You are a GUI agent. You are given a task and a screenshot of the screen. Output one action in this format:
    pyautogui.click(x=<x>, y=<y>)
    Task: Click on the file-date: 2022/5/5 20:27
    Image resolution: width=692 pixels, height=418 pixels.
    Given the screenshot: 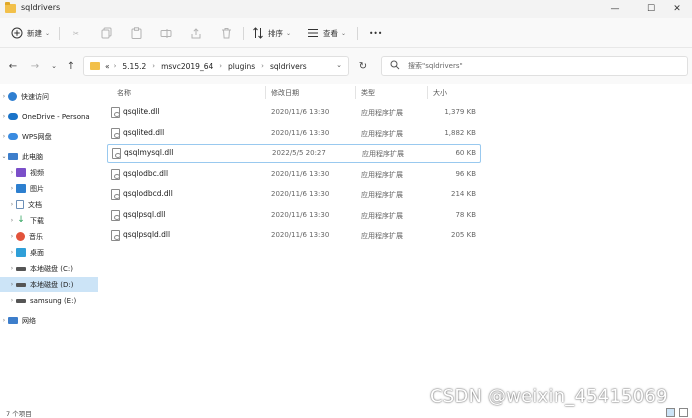 What is the action you would take?
    pyautogui.click(x=299, y=153)
    